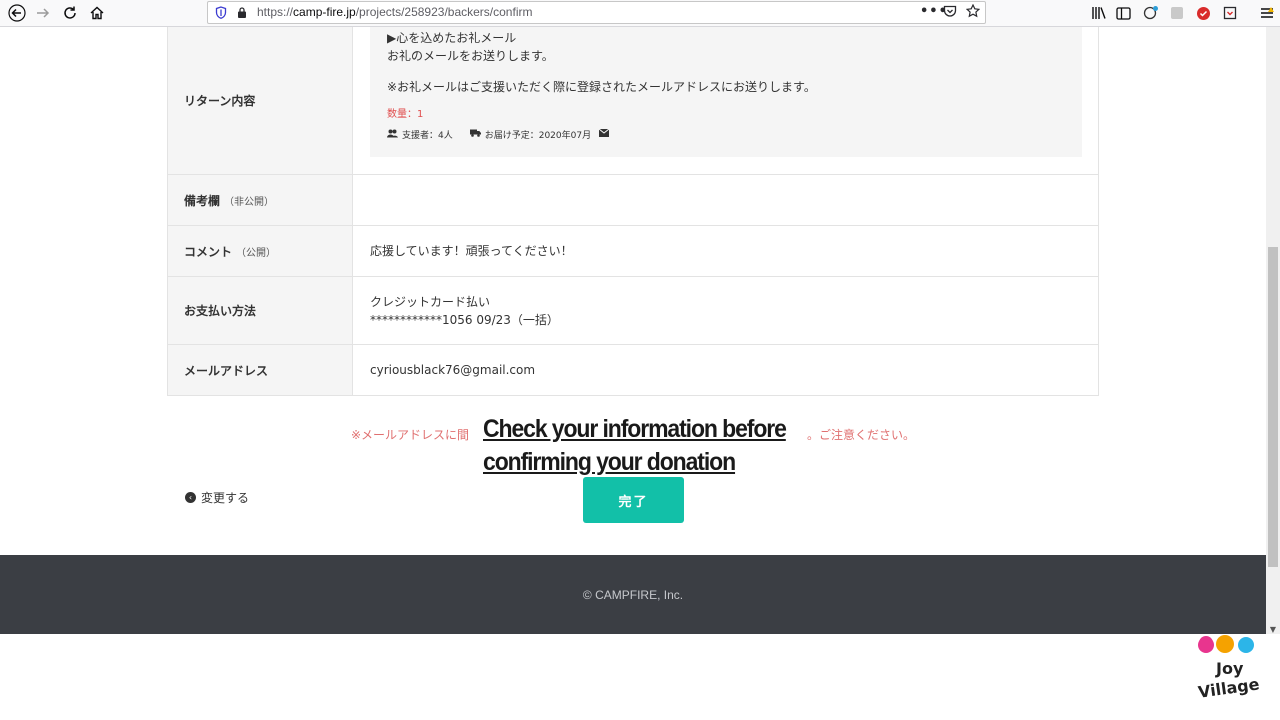 This screenshot has height=720, width=1280. Describe the element at coordinates (260, 370) in the screenshot. I see `email-label: メールアドレス` at that location.